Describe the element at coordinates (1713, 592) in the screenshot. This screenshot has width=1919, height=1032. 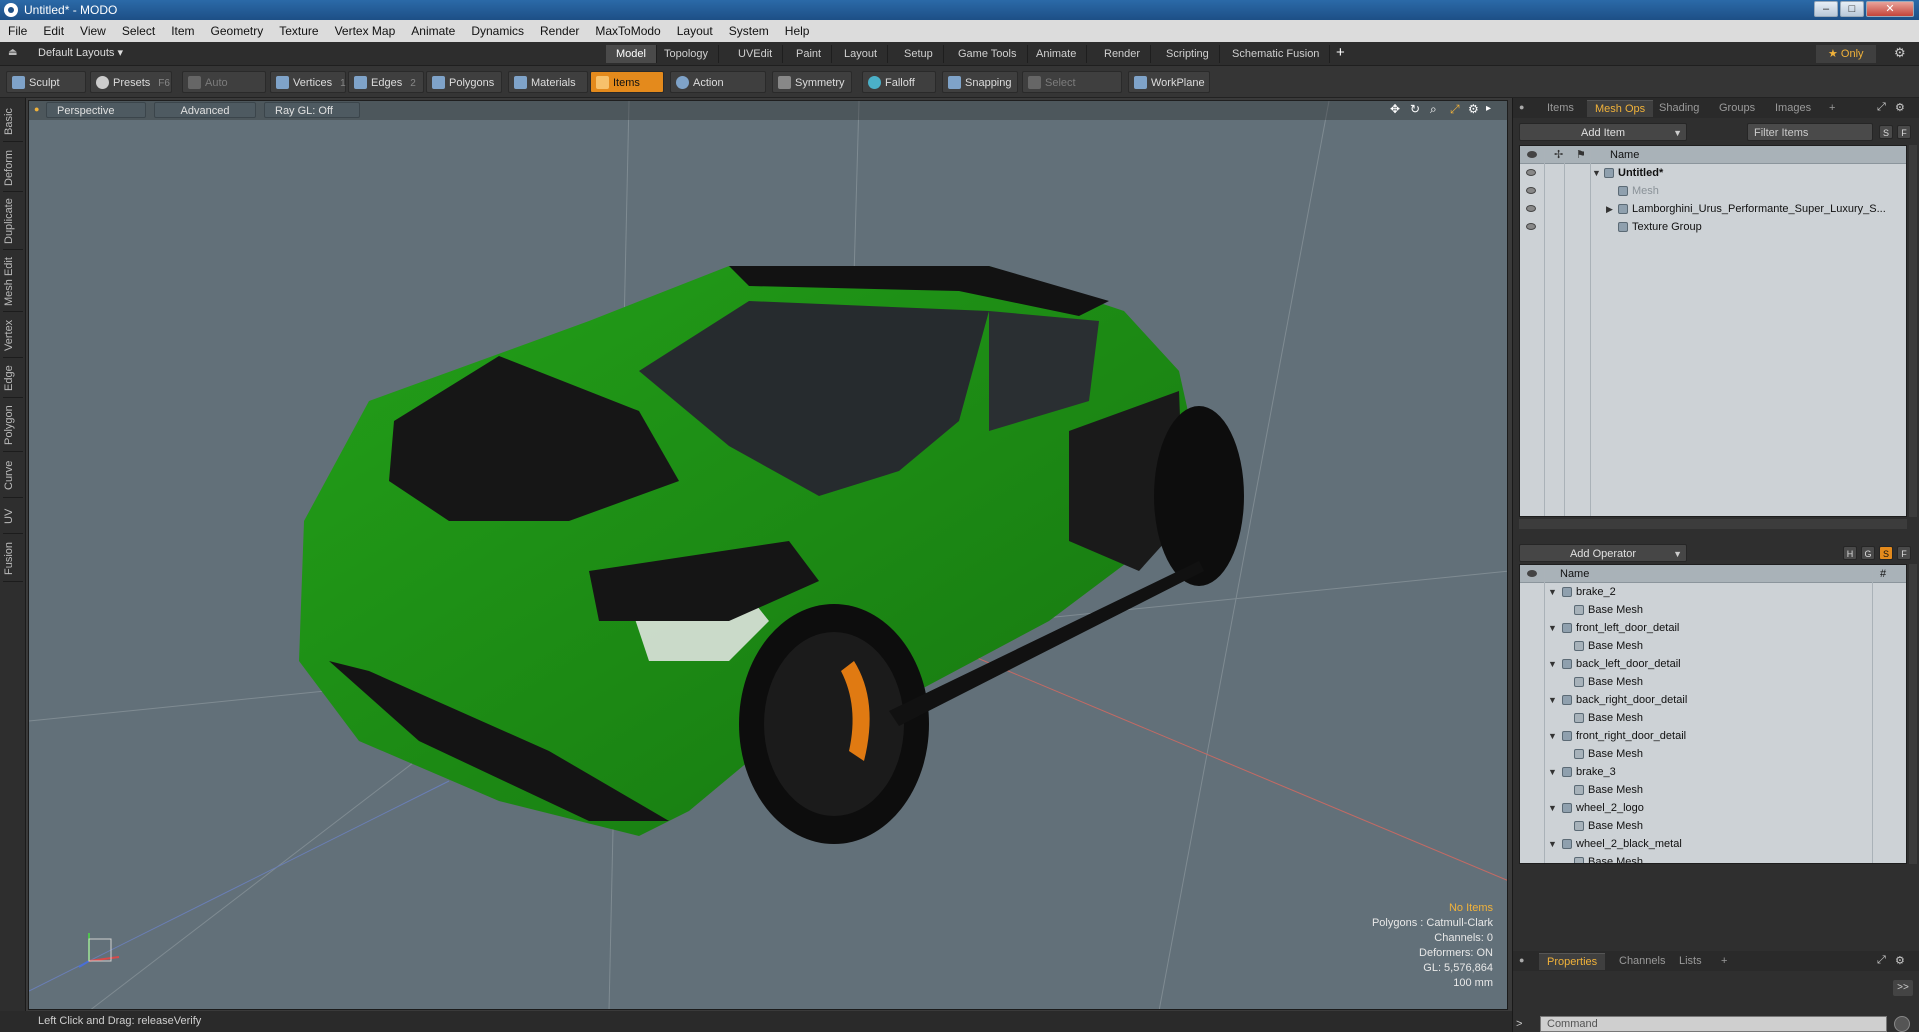
I see `mesh-op-row: ▼ brake_2` at that location.